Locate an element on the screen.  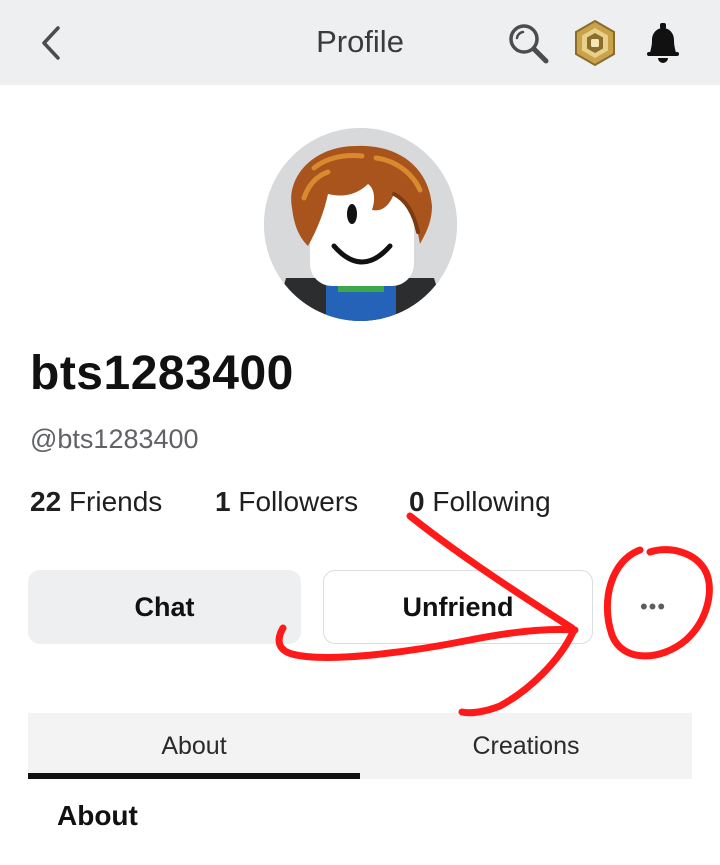
unfriend-button: Unfriend is located at coordinates (458, 607).